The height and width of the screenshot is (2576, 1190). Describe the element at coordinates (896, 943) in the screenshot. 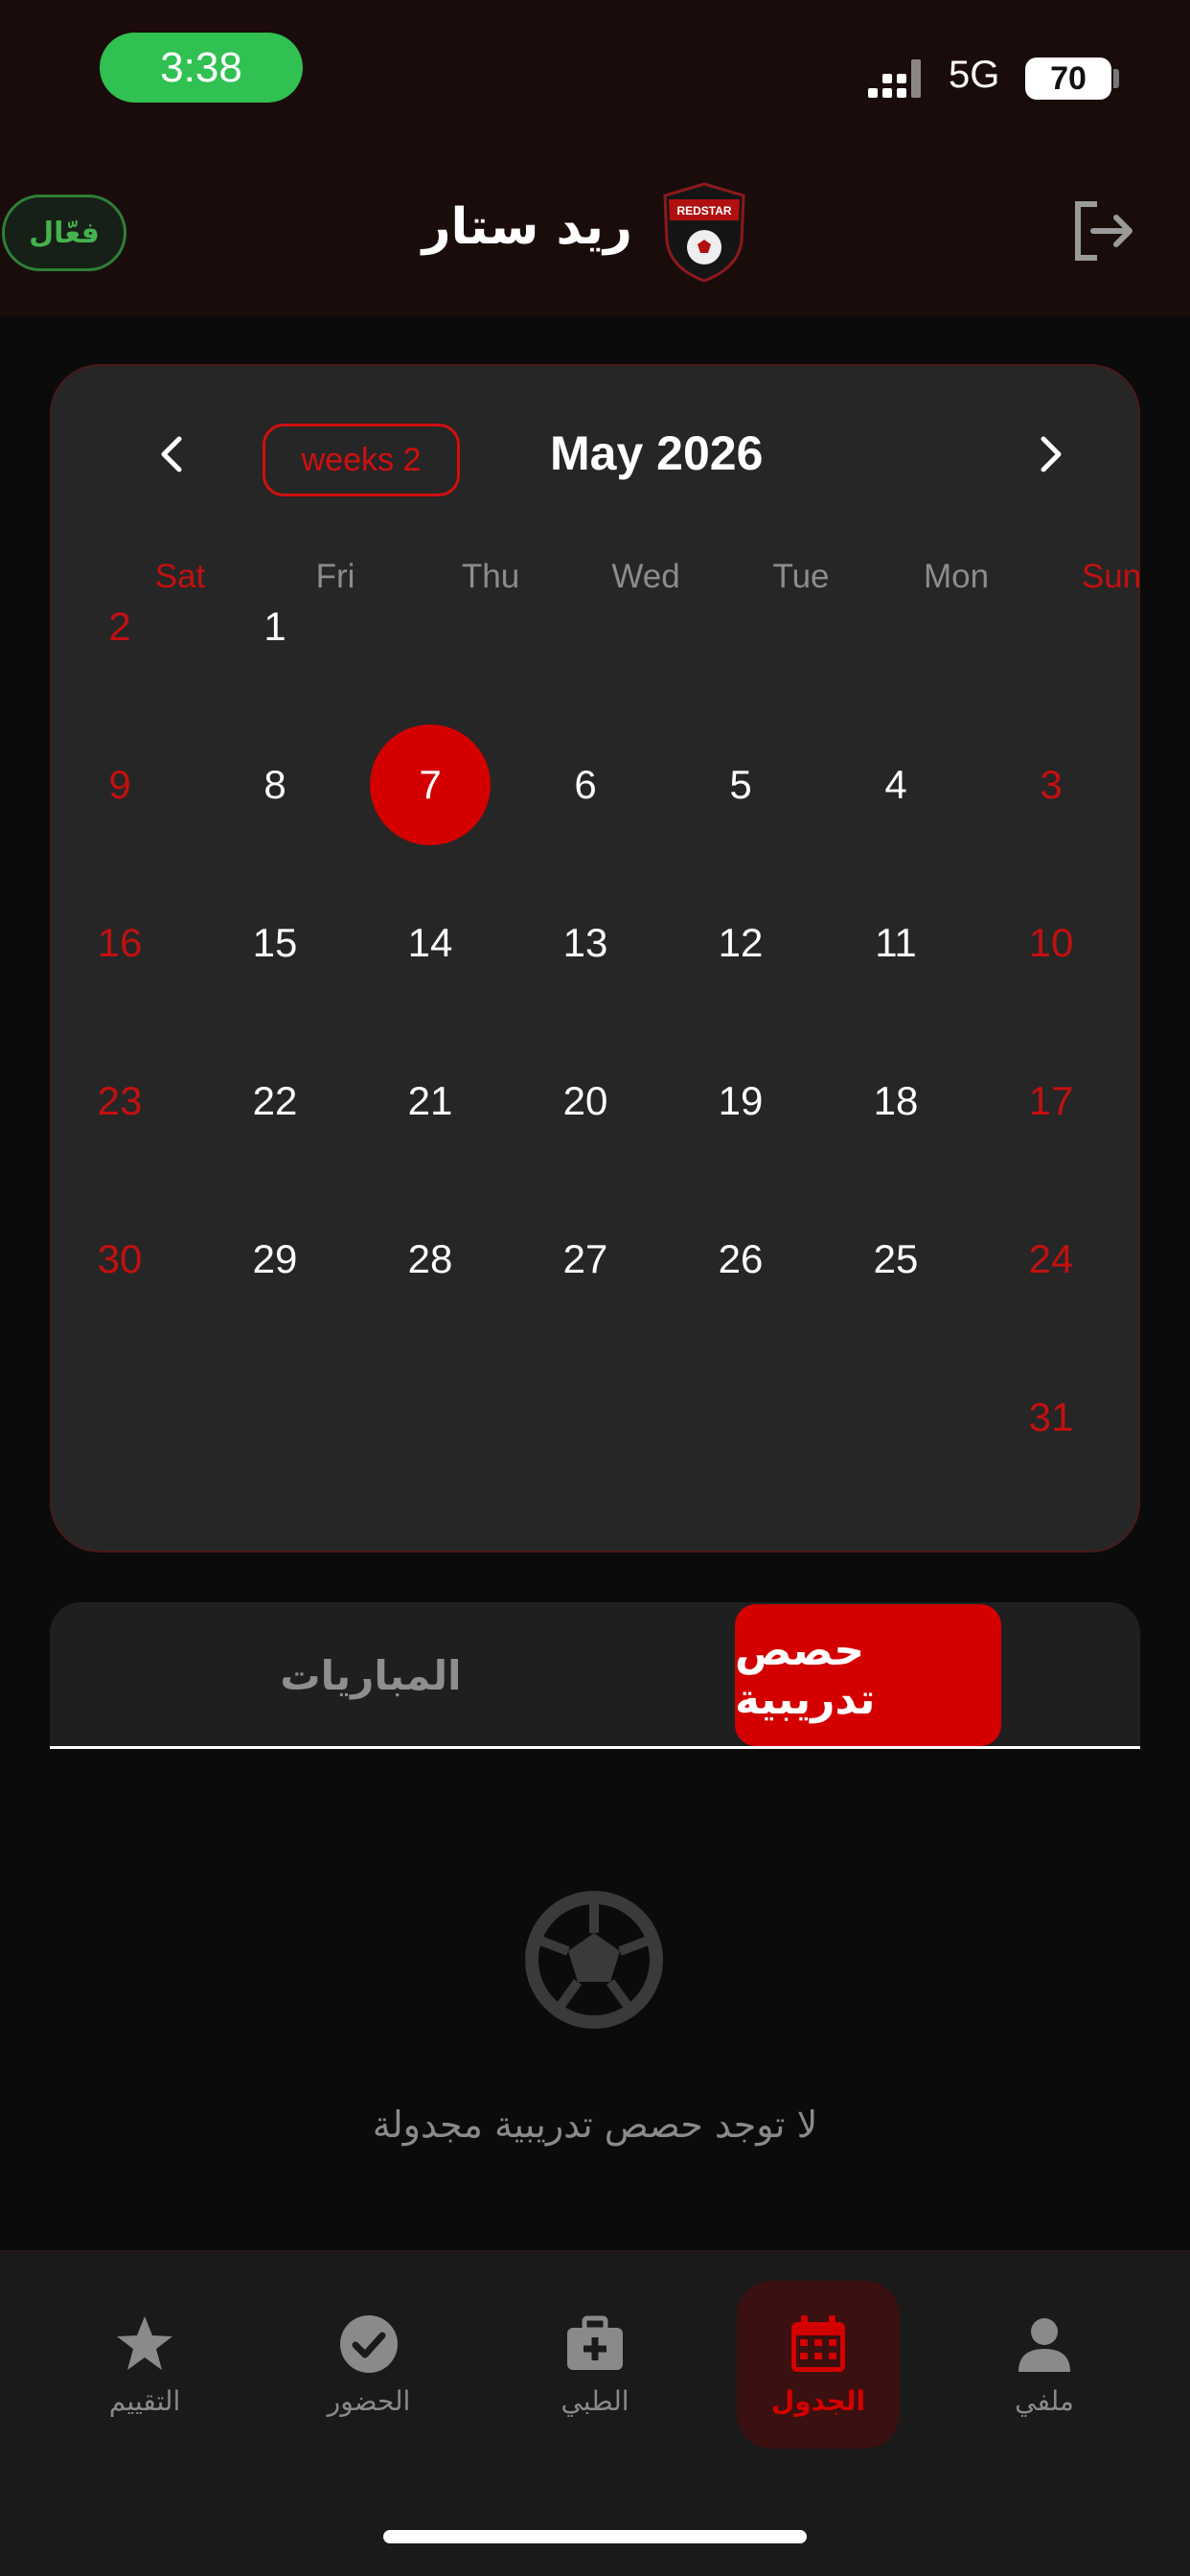

I see `calendar-day: 11` at that location.